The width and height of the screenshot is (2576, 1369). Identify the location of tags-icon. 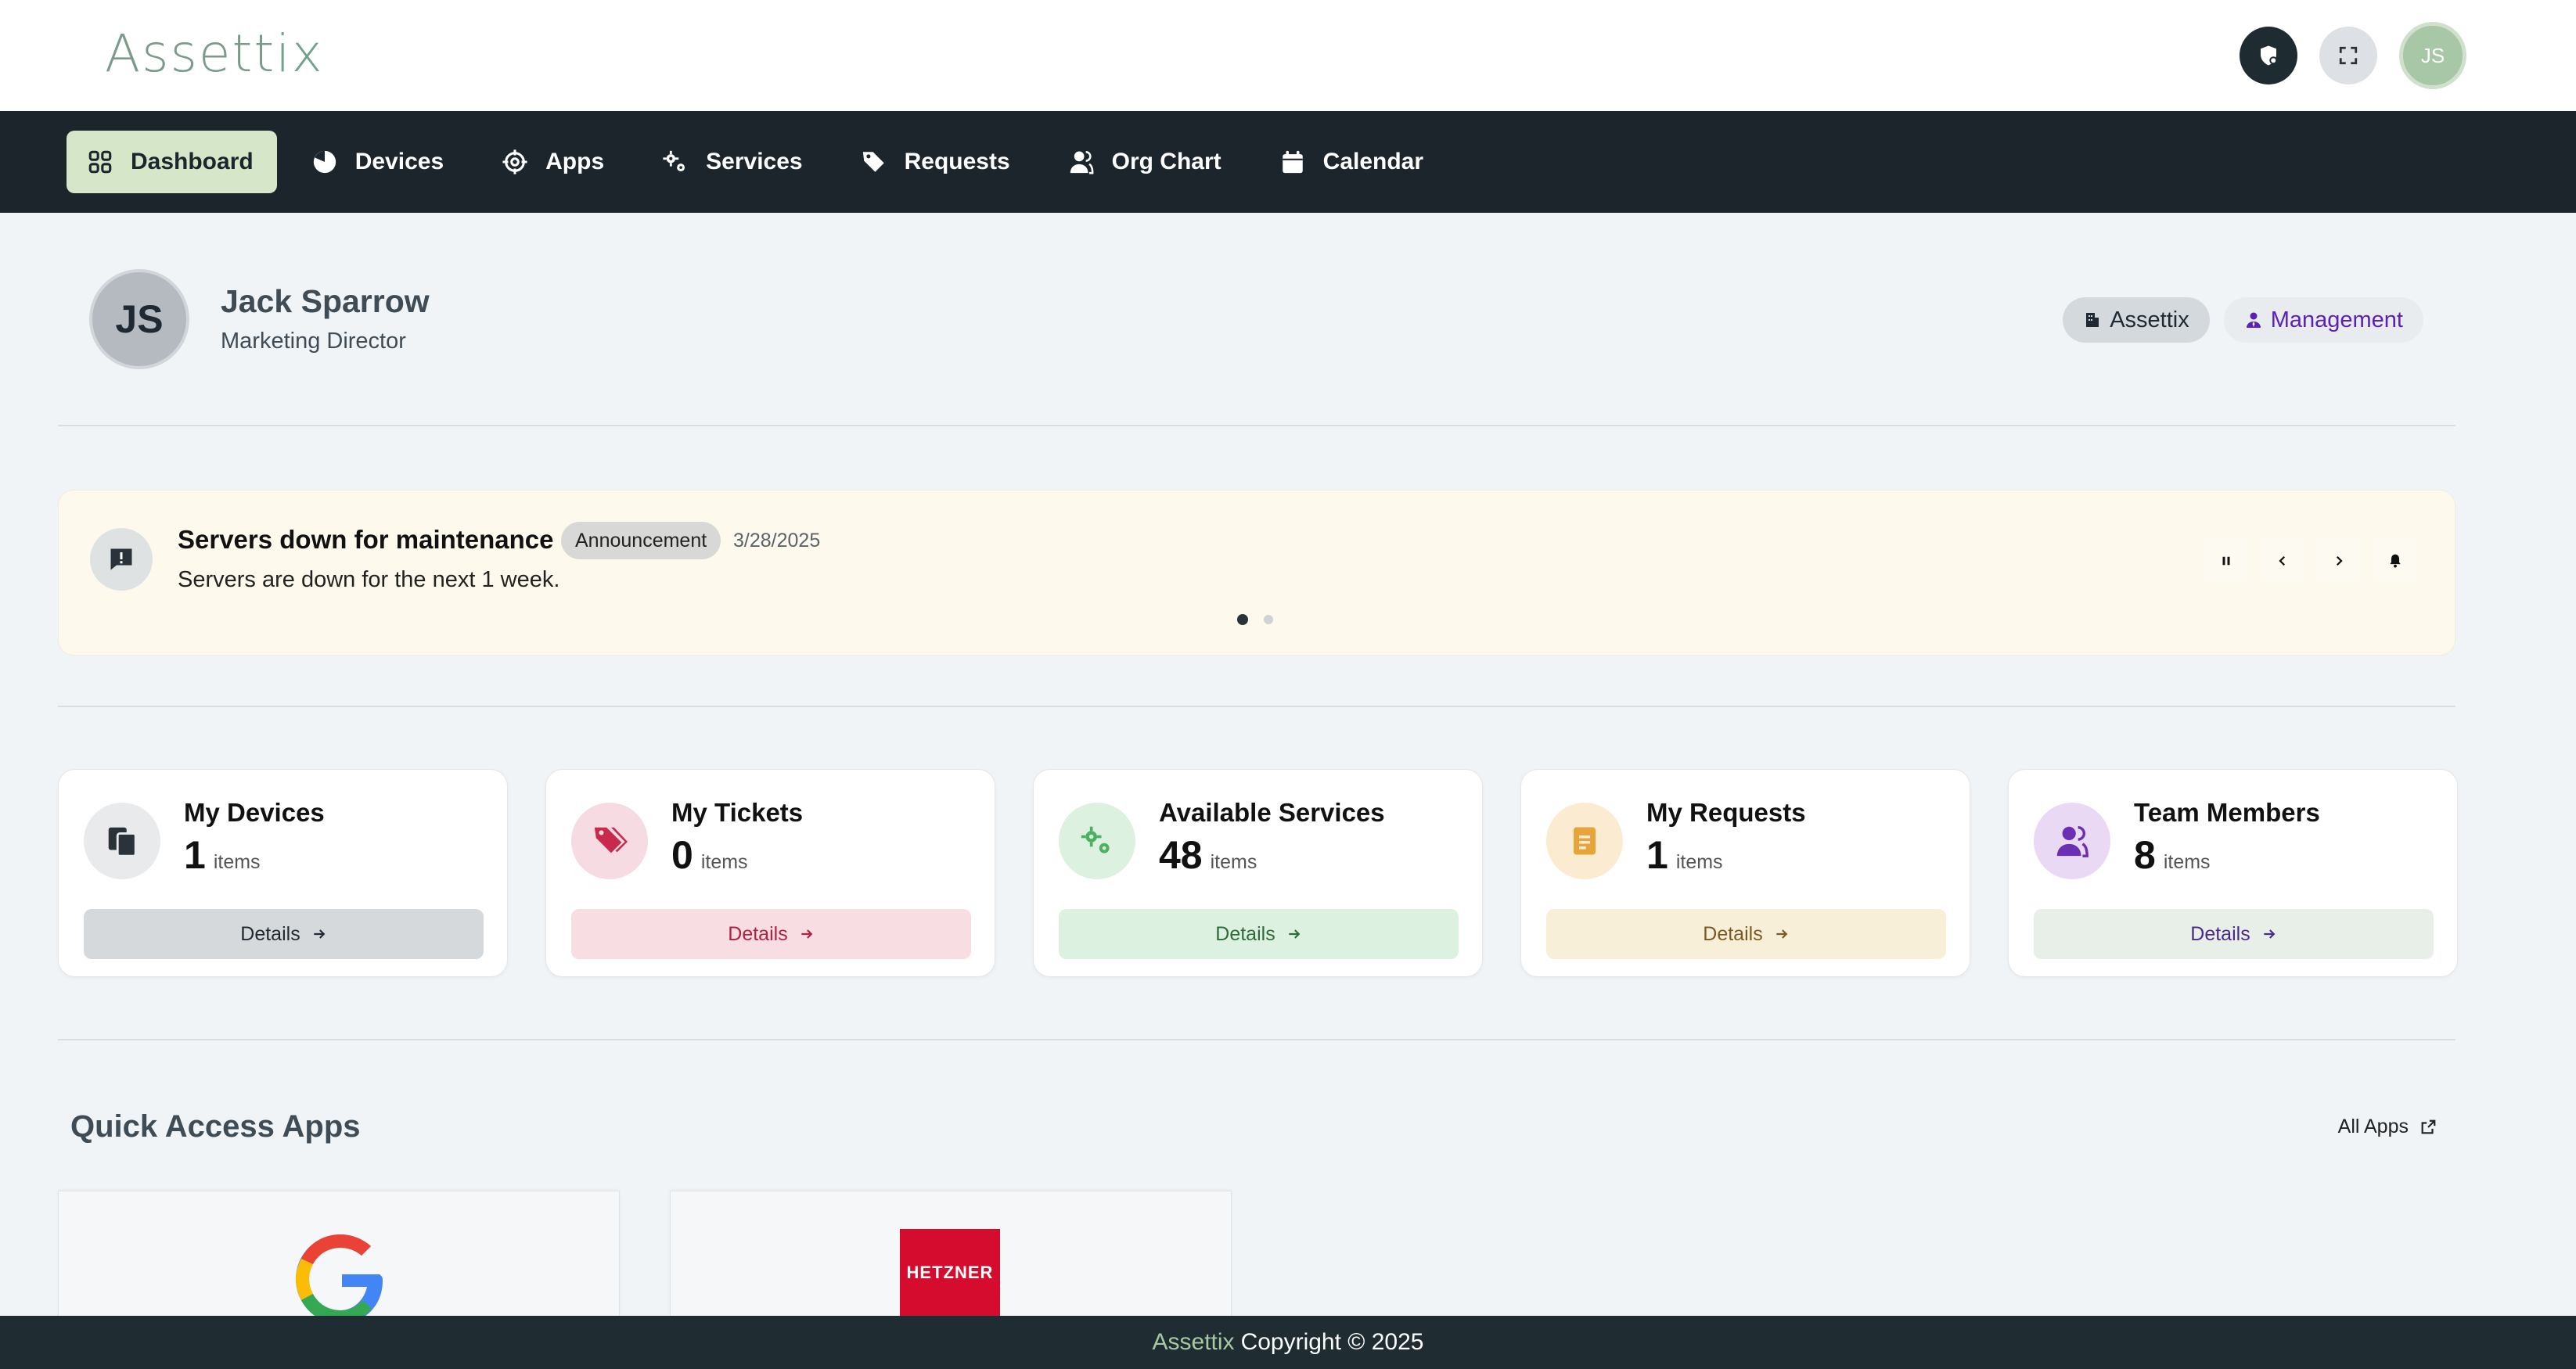
(611, 840).